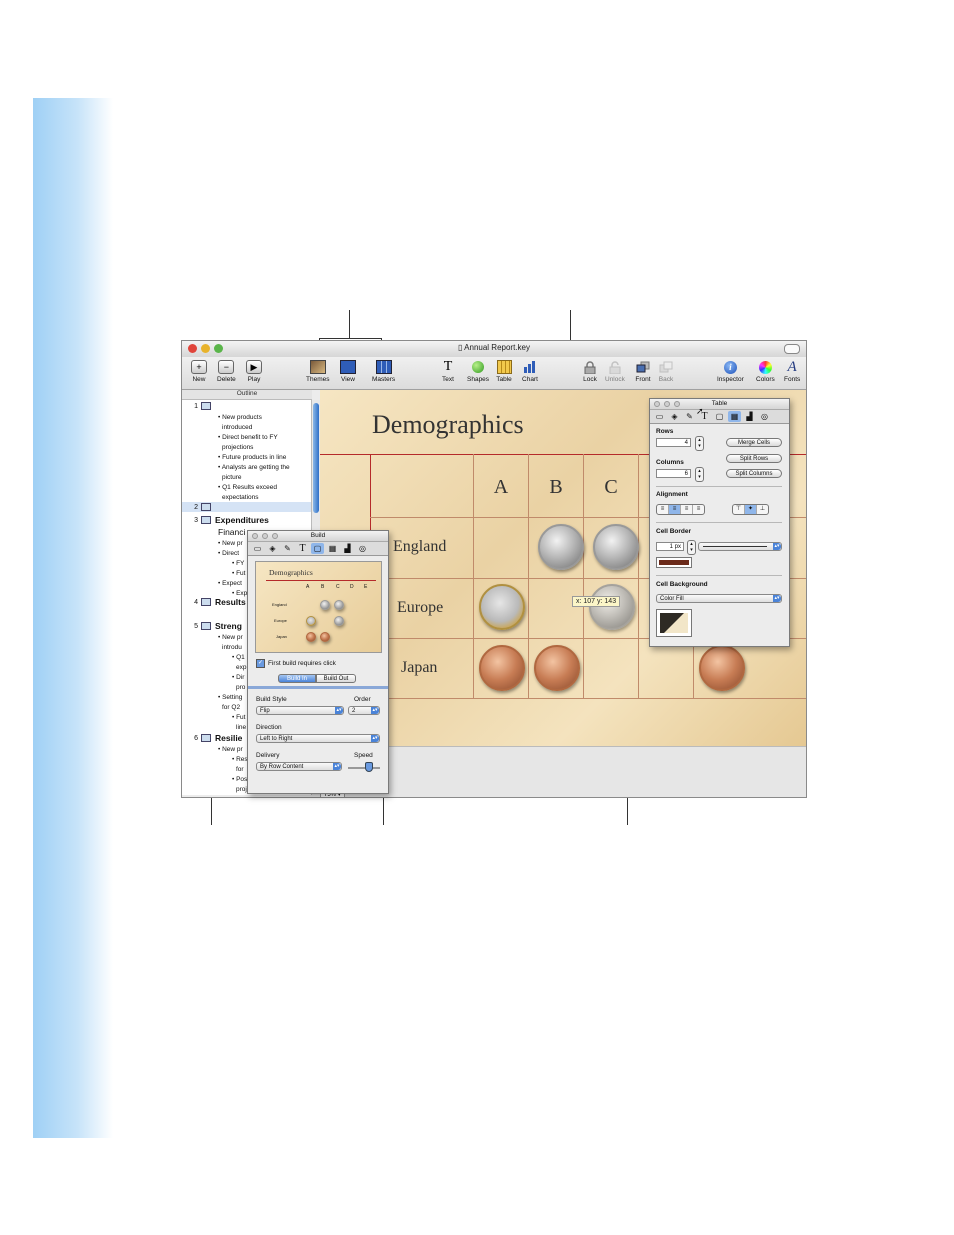 Image resolution: width=954 pixels, height=1235 pixels. I want to click on table-button: Table, so click(504, 371).